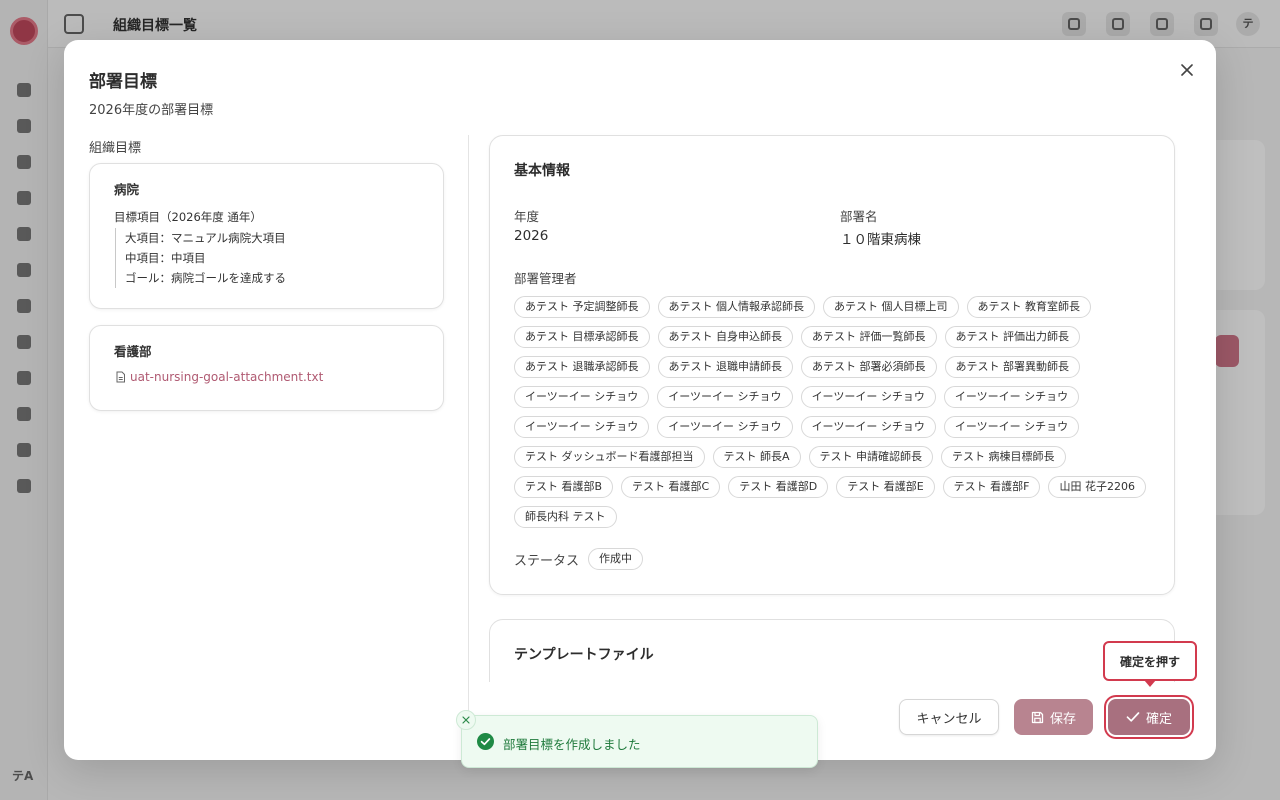 The height and width of the screenshot is (800, 1280). I want to click on status-label: ステータス, so click(547, 561).